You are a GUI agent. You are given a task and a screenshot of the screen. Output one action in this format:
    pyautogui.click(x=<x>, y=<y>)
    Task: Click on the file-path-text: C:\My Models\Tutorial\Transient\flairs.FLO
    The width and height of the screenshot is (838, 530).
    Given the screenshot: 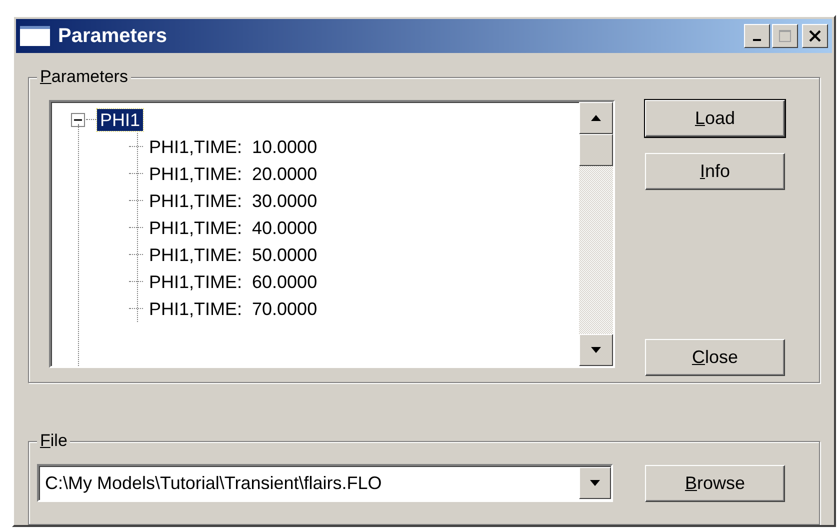 What is the action you would take?
    pyautogui.click(x=214, y=483)
    